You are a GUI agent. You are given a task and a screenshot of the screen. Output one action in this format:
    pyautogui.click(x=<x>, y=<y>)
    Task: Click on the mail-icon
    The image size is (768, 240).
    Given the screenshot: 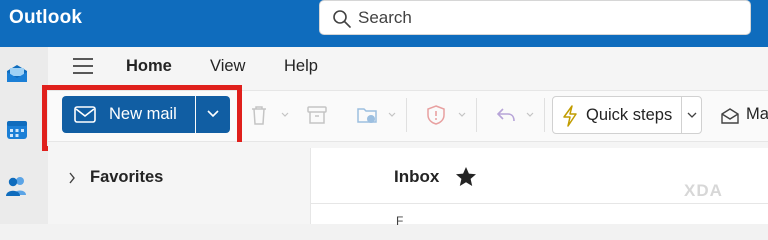 What is the action you would take?
    pyautogui.click(x=17, y=74)
    